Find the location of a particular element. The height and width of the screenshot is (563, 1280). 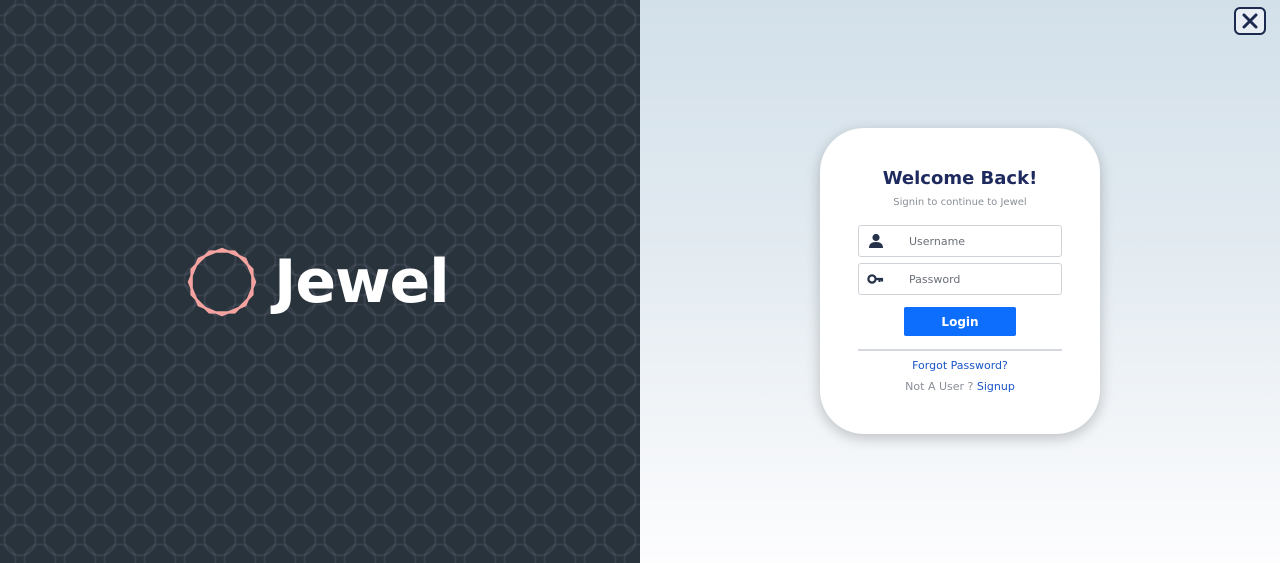

user-icon is located at coordinates (876, 240).